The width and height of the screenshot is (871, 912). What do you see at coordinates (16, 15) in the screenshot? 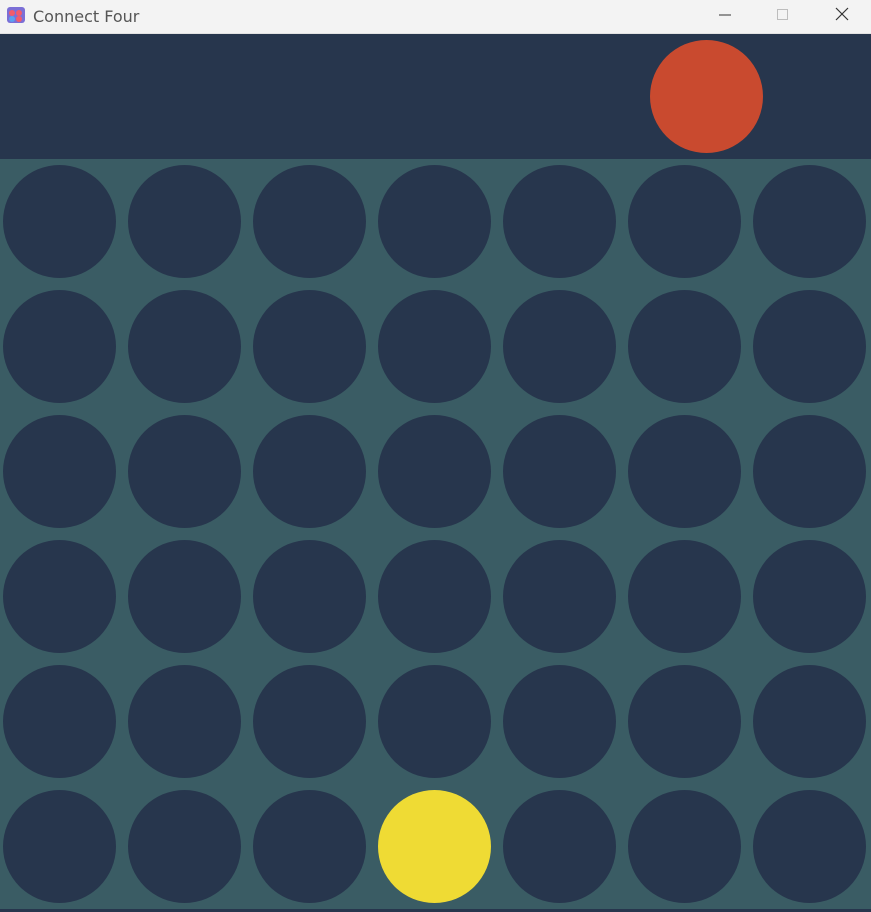
I see `connect-four-app-icon` at bounding box center [16, 15].